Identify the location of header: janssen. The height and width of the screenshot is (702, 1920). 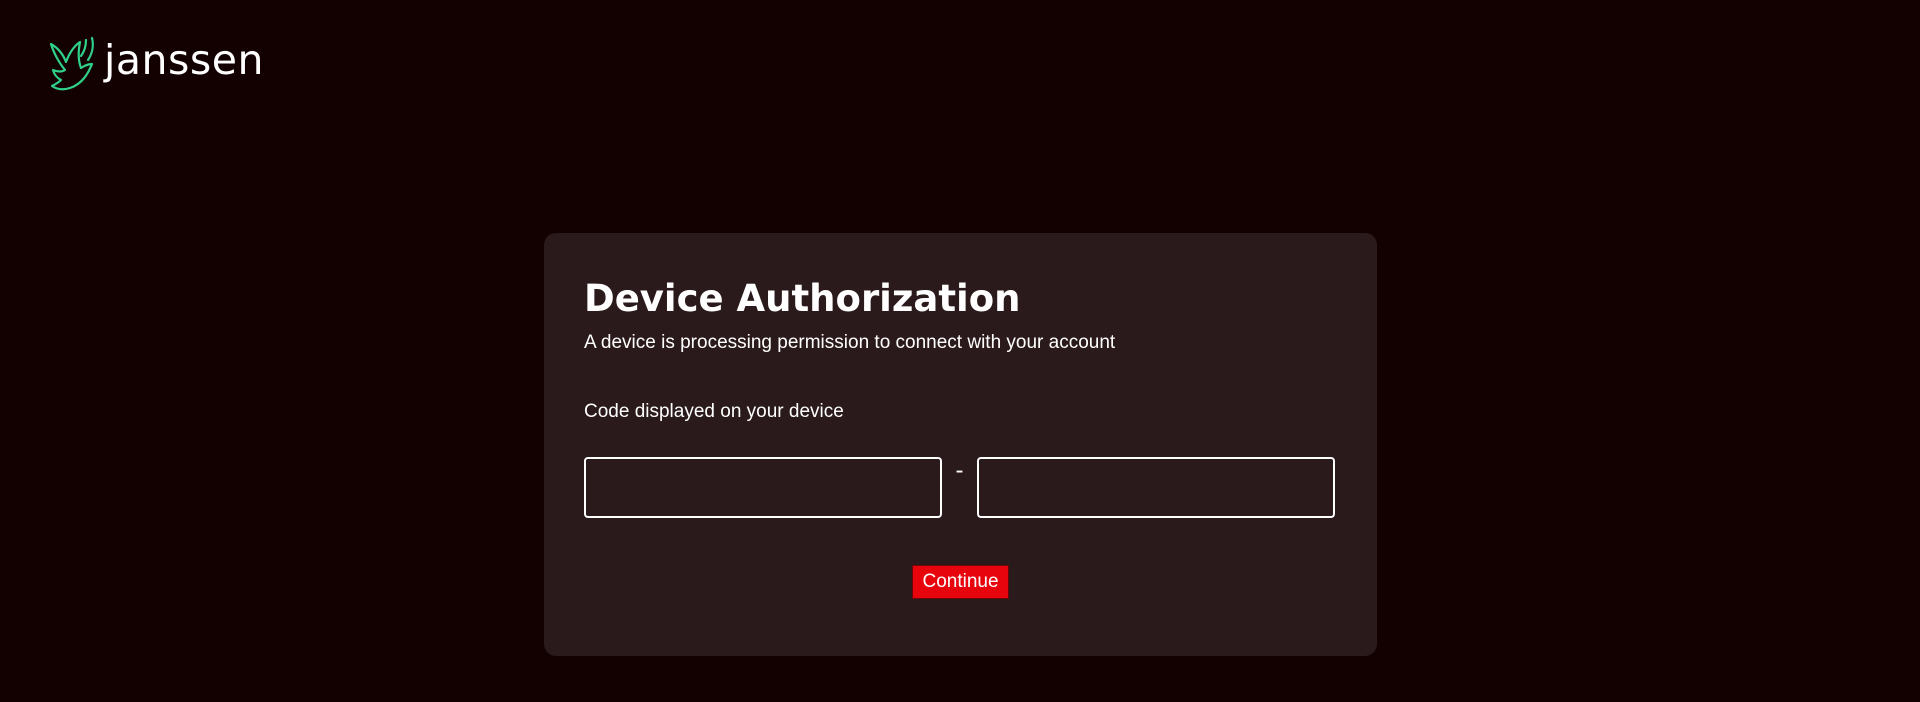
(156, 64).